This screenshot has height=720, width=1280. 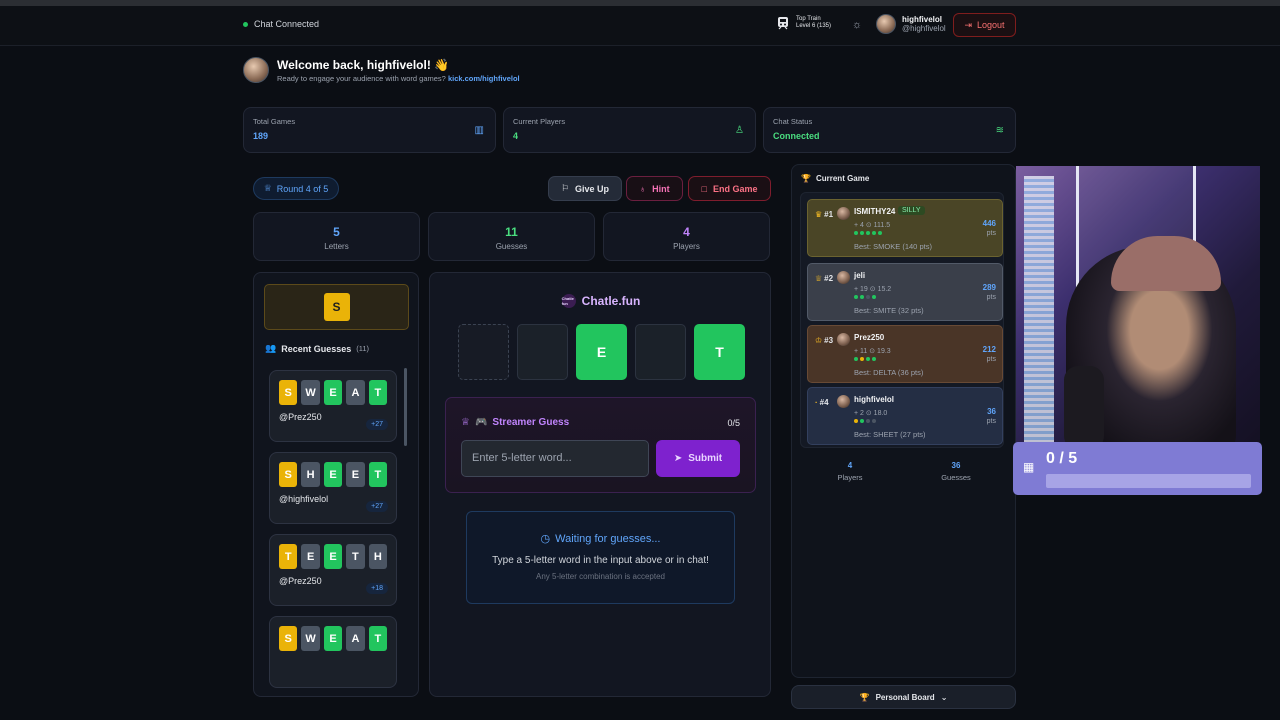 What do you see at coordinates (1138, 308) in the screenshot?
I see `webcam-feed` at bounding box center [1138, 308].